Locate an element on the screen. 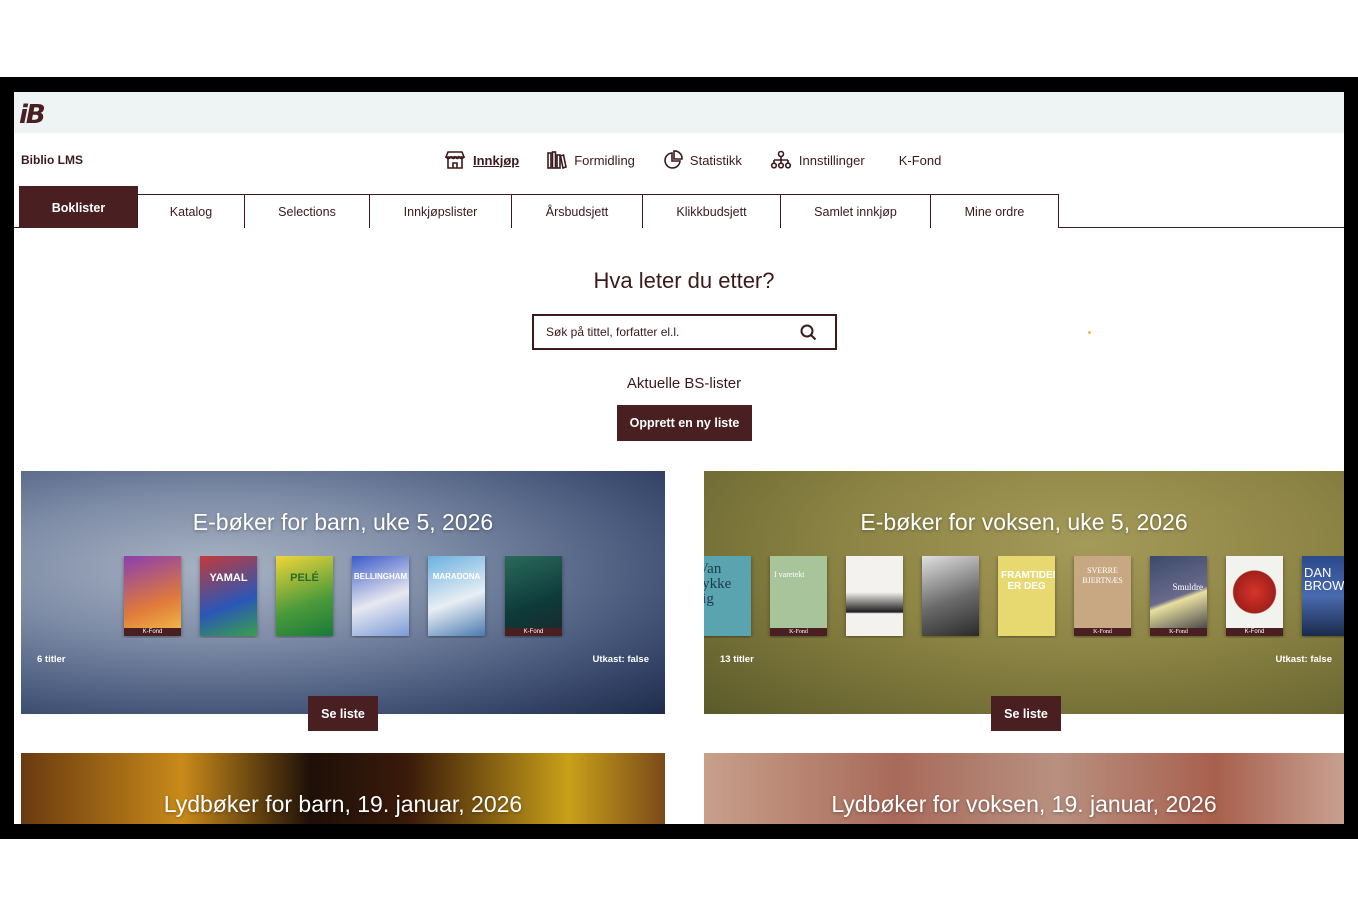 Image resolution: width=1358 pixels, height=916 pixels. nav-label-innstillinger: Innstillinger is located at coordinates (831, 160).